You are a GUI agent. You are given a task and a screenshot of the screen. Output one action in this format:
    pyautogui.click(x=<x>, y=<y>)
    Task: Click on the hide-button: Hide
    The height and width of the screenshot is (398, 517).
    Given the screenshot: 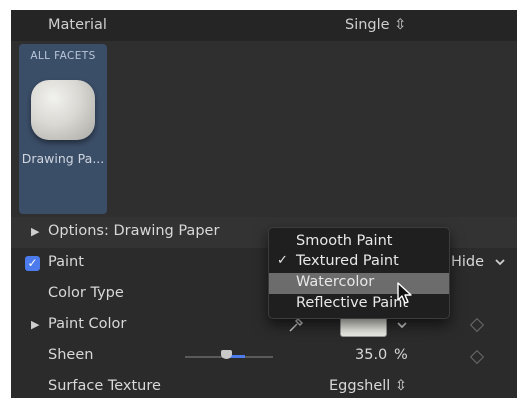 What is the action you would take?
    pyautogui.click(x=467, y=262)
    